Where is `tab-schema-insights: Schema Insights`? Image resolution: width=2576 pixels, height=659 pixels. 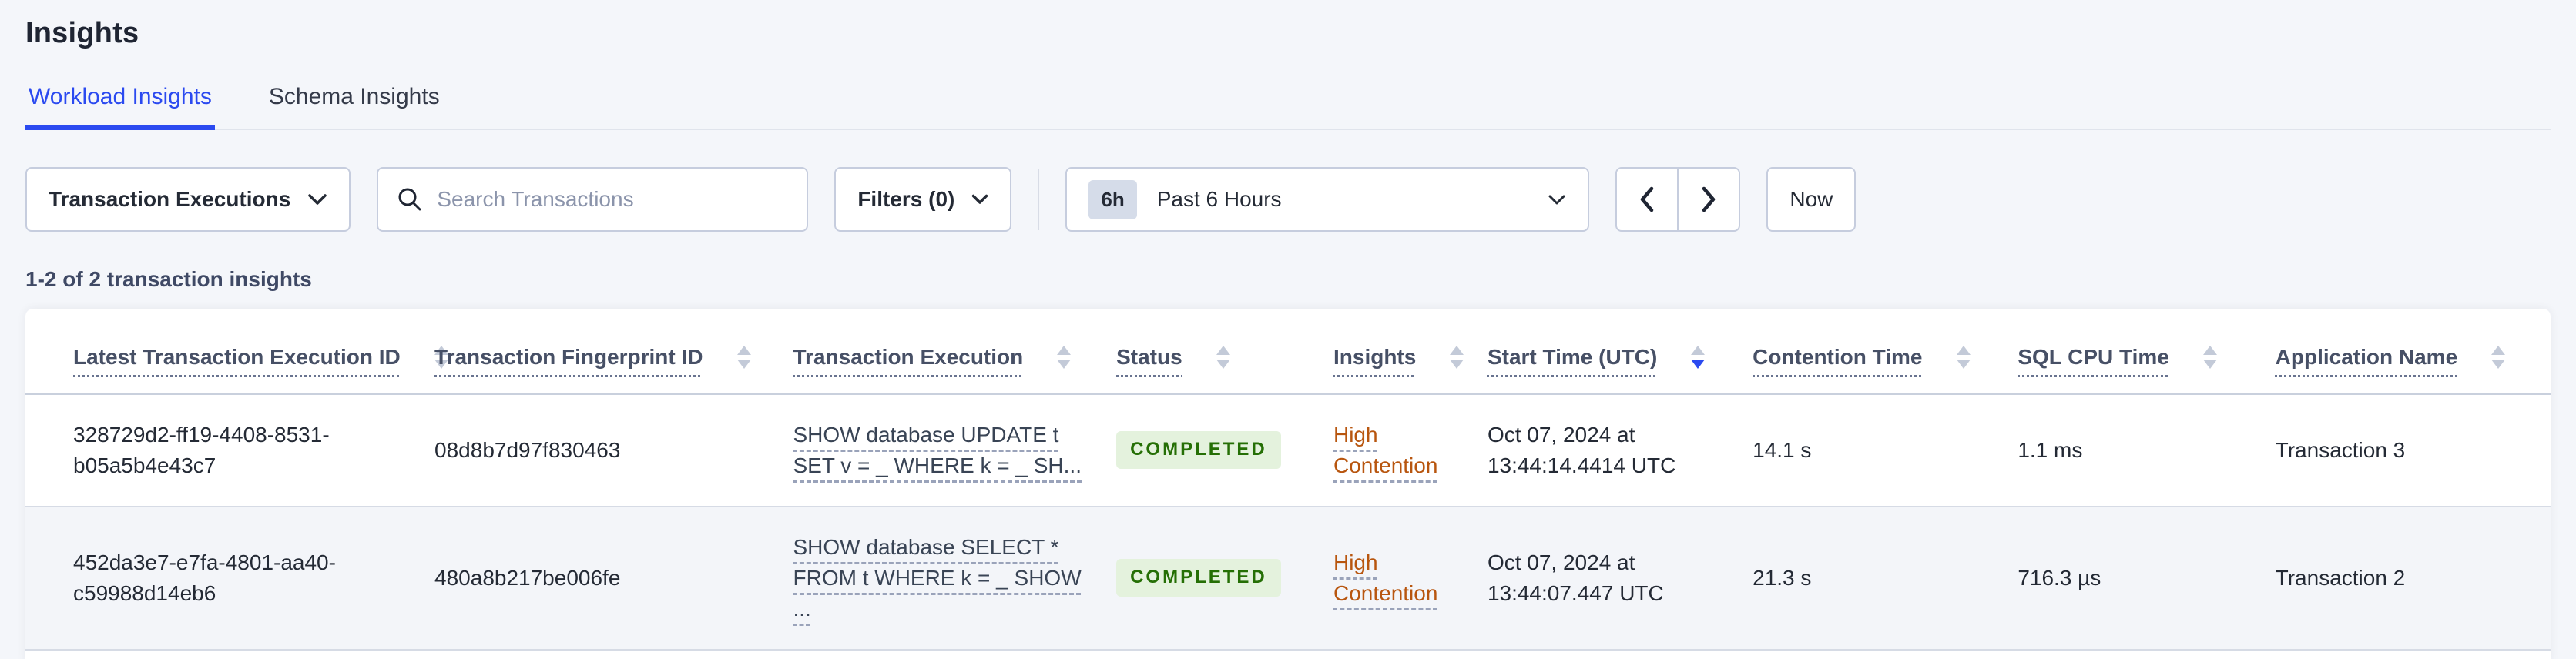 tab-schema-insights: Schema Insights is located at coordinates (354, 107).